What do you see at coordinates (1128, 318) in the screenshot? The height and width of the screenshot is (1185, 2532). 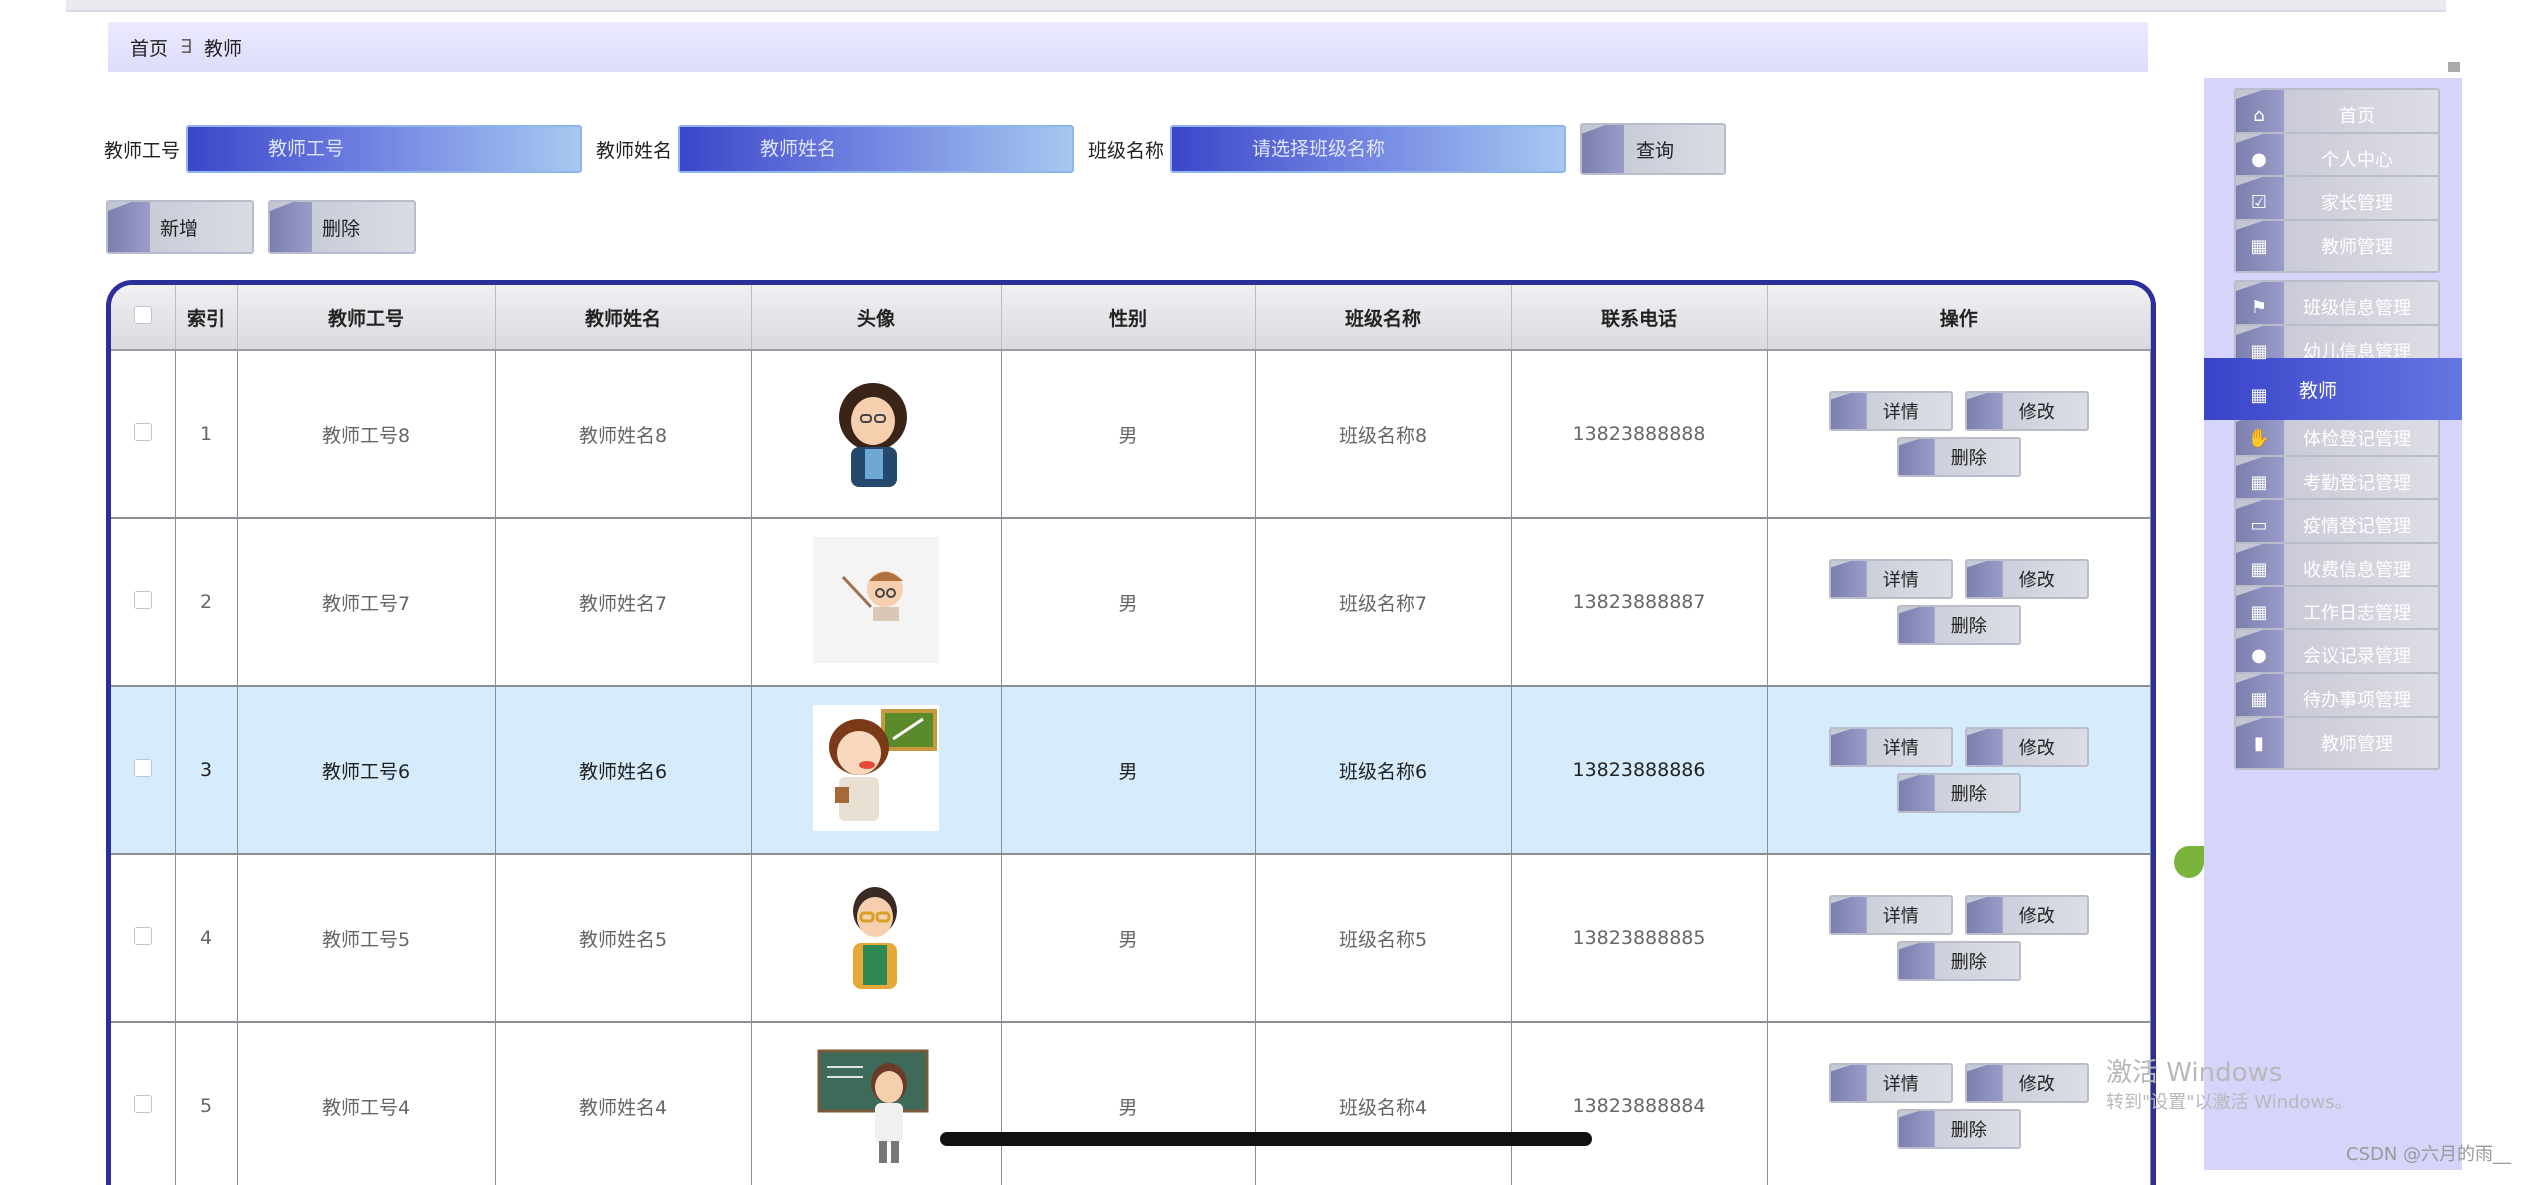 I see `column-header: 性别` at bounding box center [1128, 318].